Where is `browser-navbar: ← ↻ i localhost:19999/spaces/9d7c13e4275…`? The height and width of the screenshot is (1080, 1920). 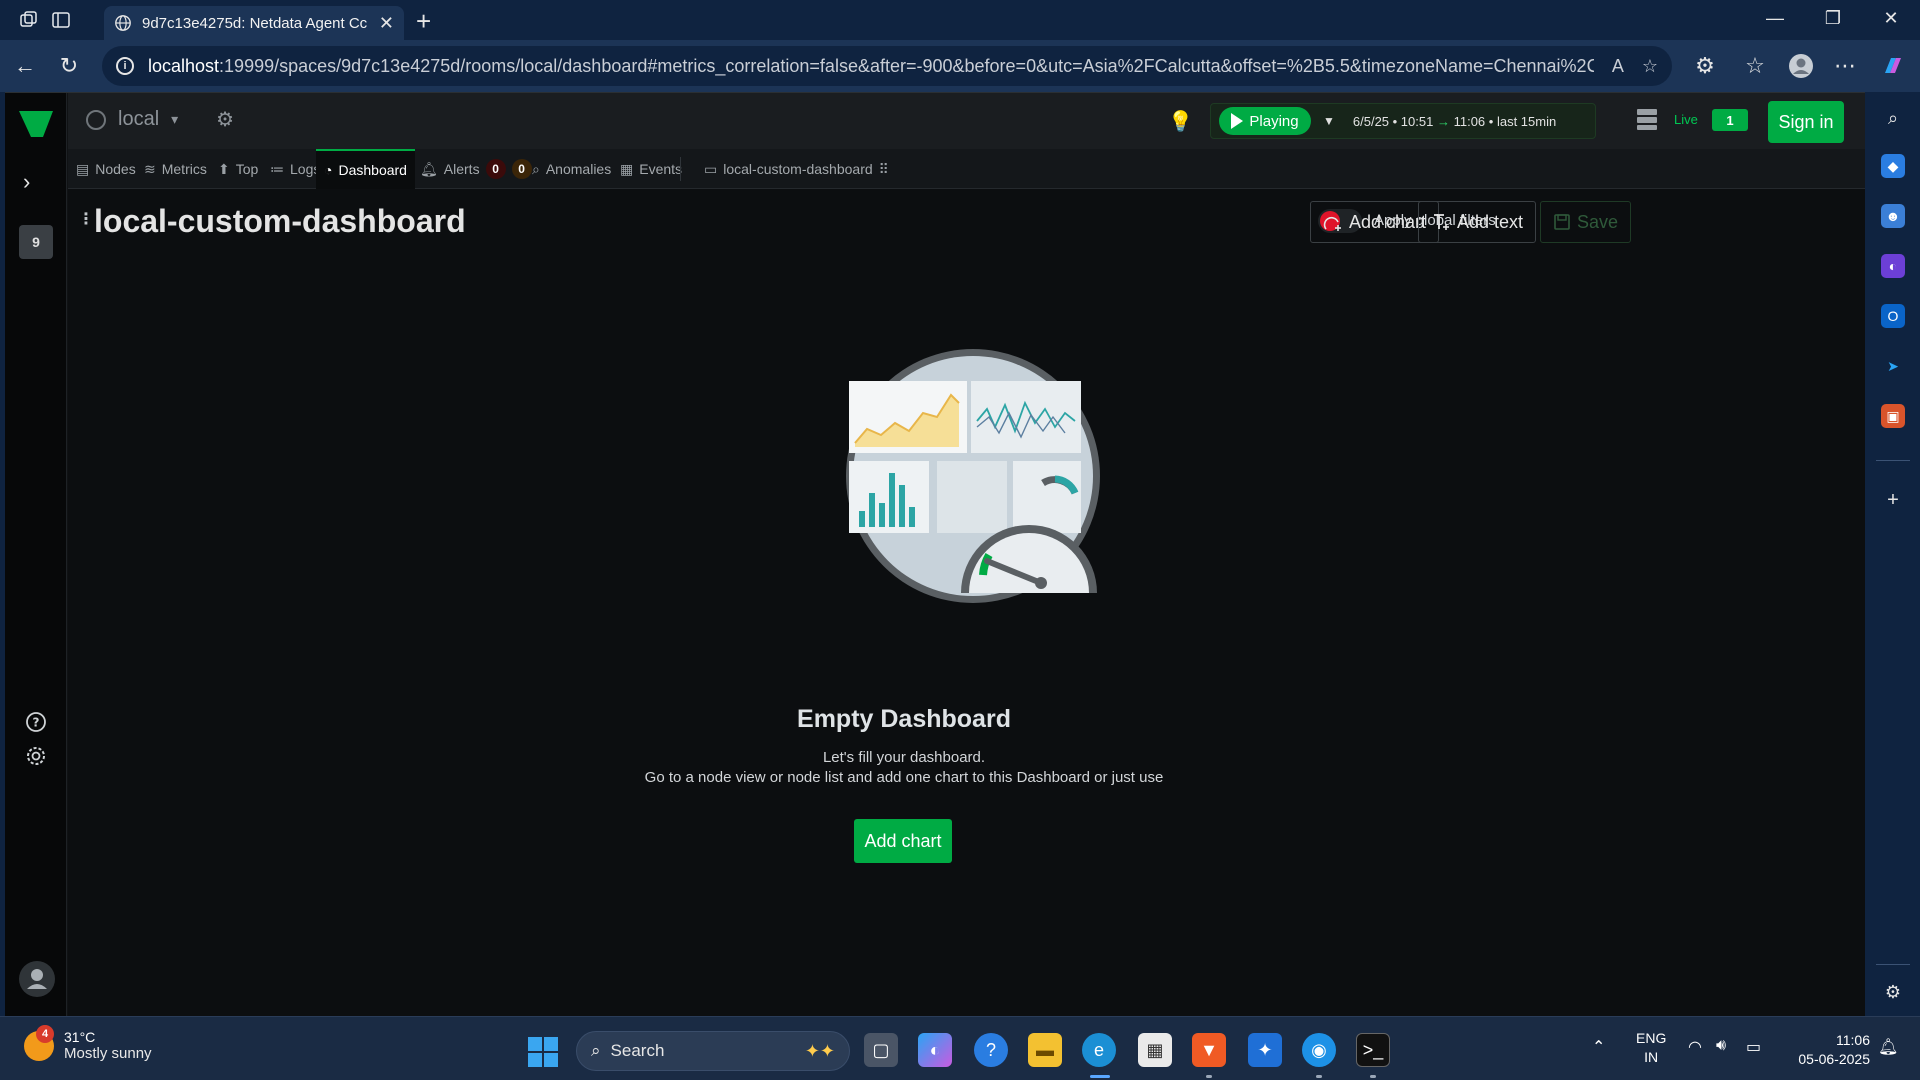 browser-navbar: ← ↻ i localhost:19999/spaces/9d7c13e4275… is located at coordinates (960, 66).